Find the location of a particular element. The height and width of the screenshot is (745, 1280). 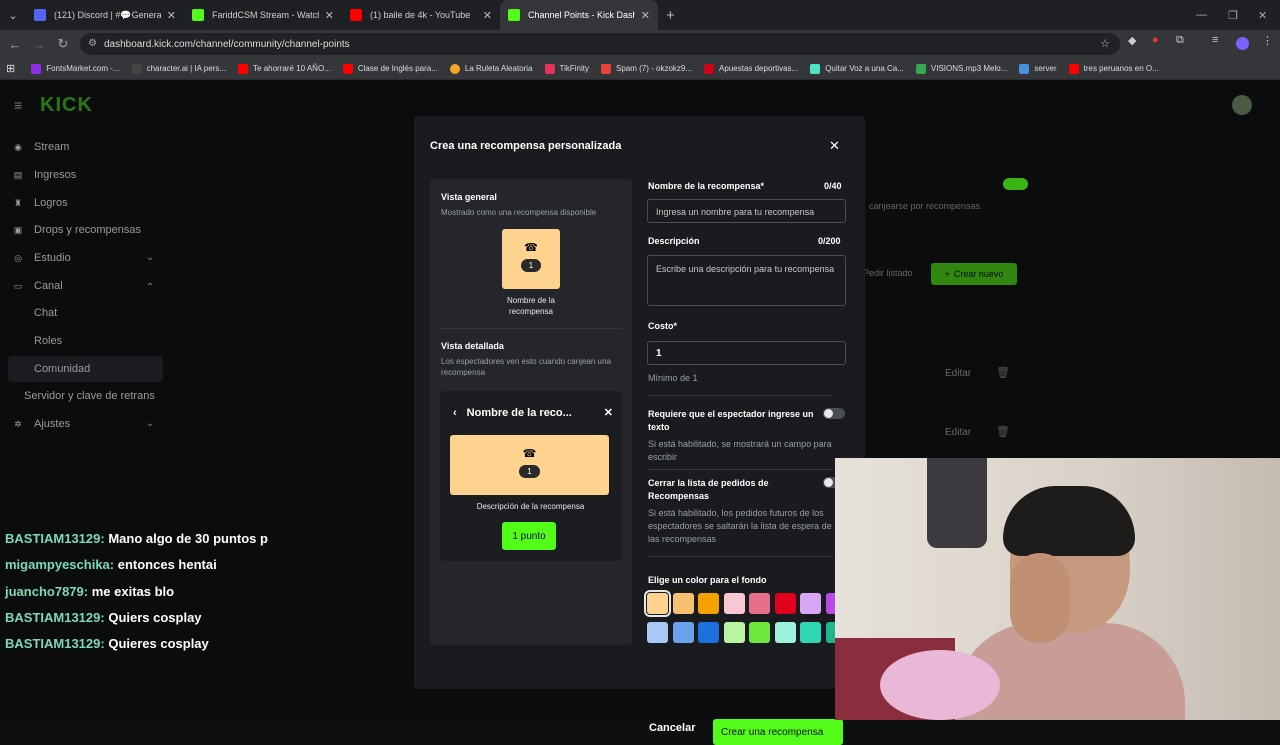

chat-username: juancho7879: is located at coordinates (47, 591).